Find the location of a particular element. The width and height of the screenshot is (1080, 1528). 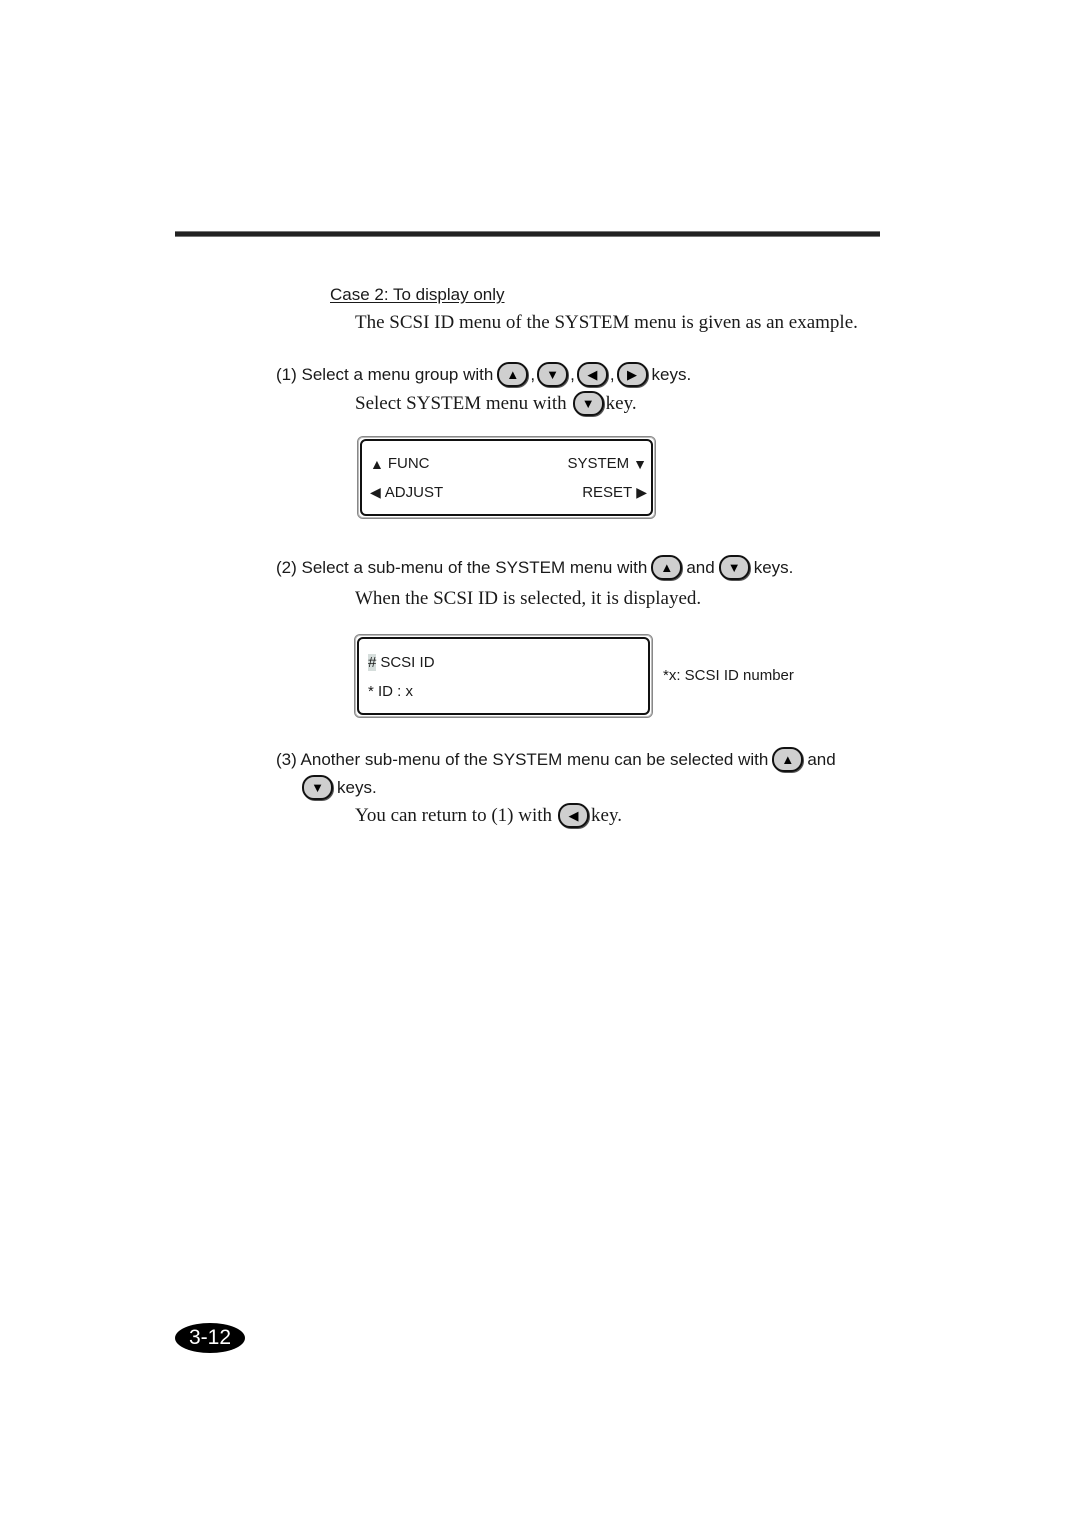

lcd-line-1: # SCSI ID is located at coordinates (401, 662).